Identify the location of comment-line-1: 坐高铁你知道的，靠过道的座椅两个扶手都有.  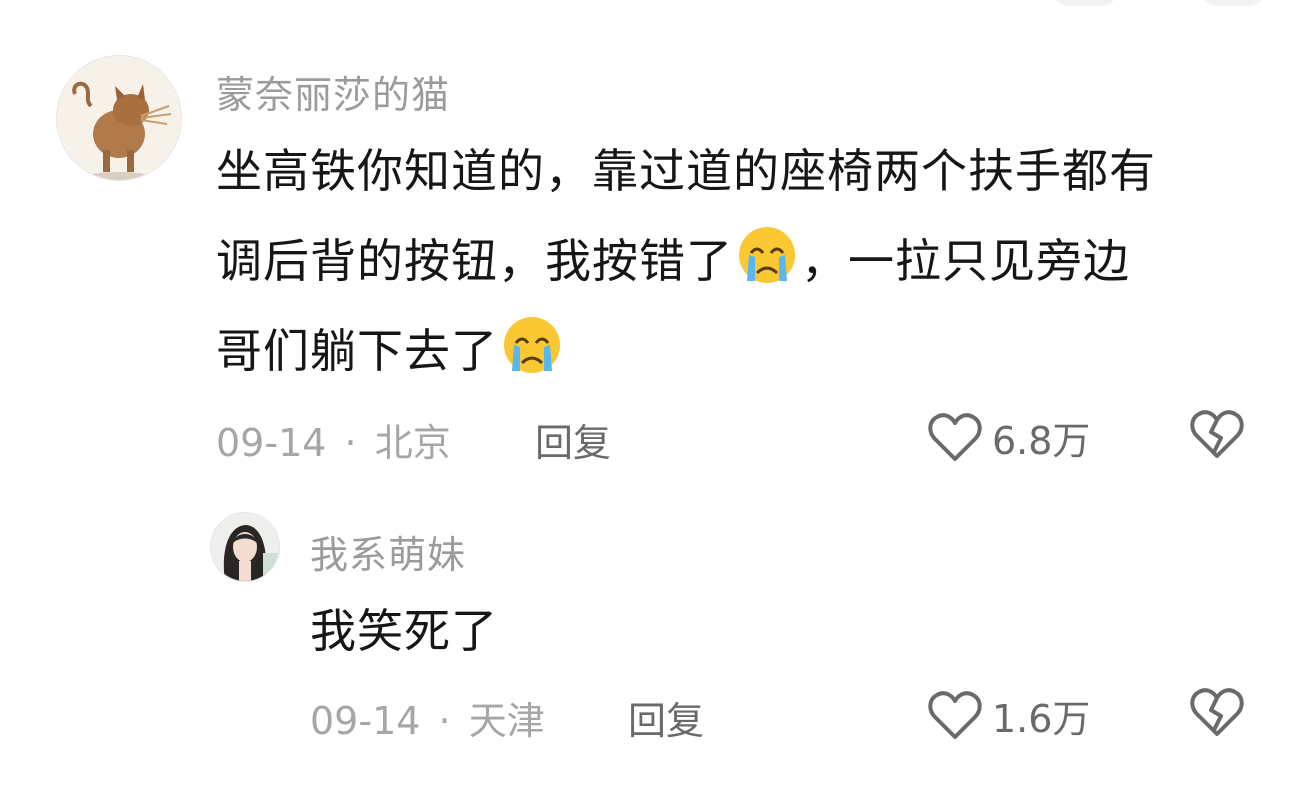
(686, 171).